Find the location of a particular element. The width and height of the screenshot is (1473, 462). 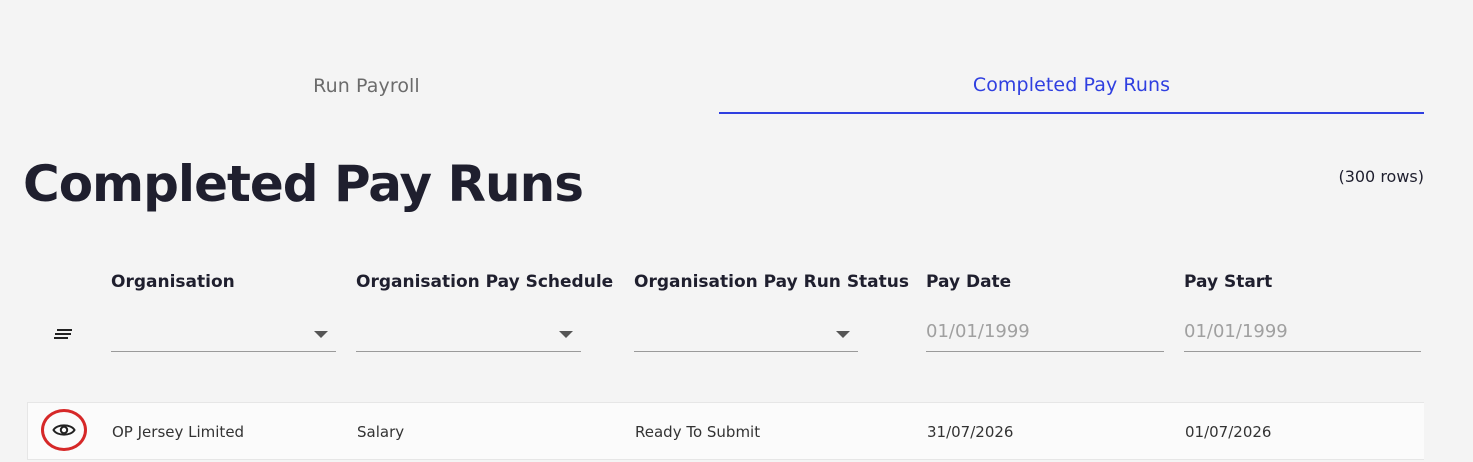

column-header-organisation: Organisation is located at coordinates (173, 282).